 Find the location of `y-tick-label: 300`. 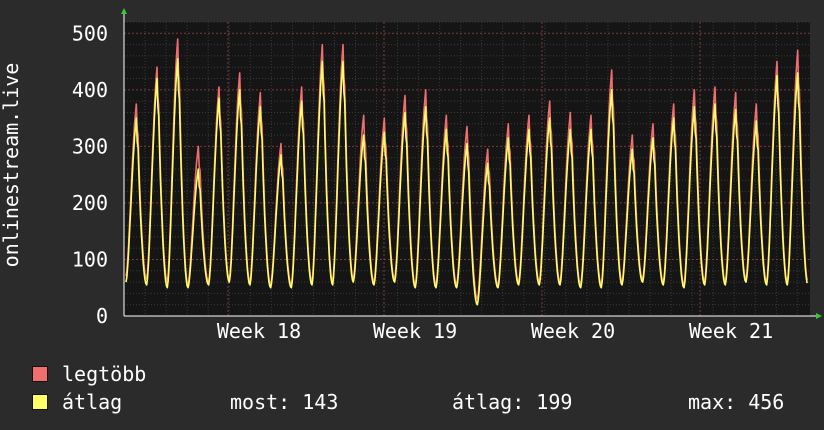

y-tick-label: 300 is located at coordinates (90, 146).